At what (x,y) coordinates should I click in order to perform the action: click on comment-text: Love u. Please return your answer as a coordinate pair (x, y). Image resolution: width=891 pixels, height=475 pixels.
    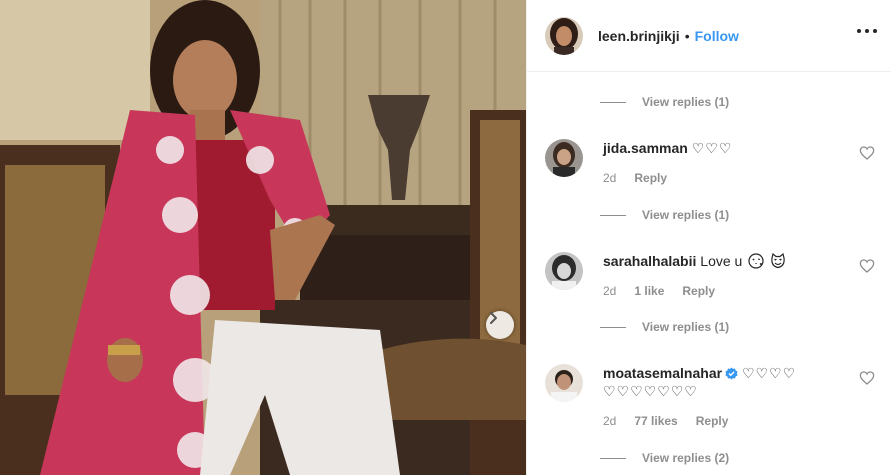
    Looking at the image, I should click on (721, 261).